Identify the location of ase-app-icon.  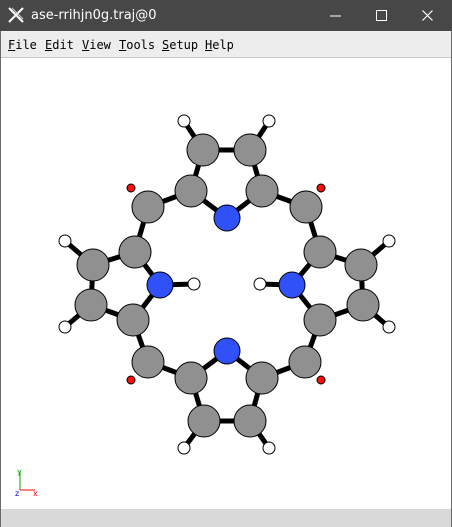
(16, 15).